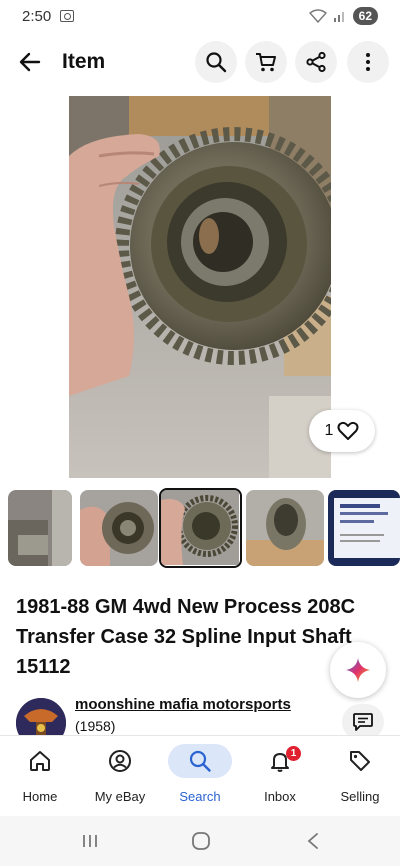  Describe the element at coordinates (37, 16) in the screenshot. I see `status-time: 2:50` at that location.